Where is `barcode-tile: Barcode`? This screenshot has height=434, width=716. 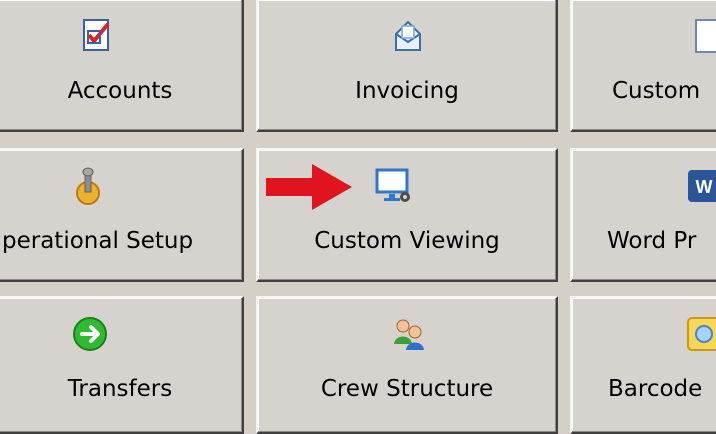 barcode-tile: Barcode is located at coordinates (643, 365).